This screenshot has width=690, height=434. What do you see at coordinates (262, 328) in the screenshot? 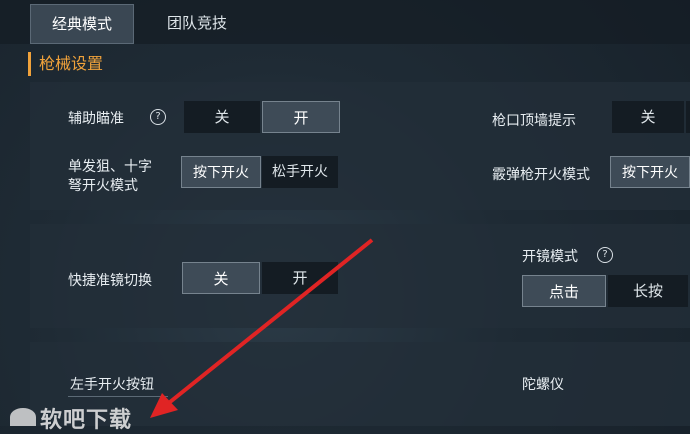
I see `annotation-arrow` at bounding box center [262, 328].